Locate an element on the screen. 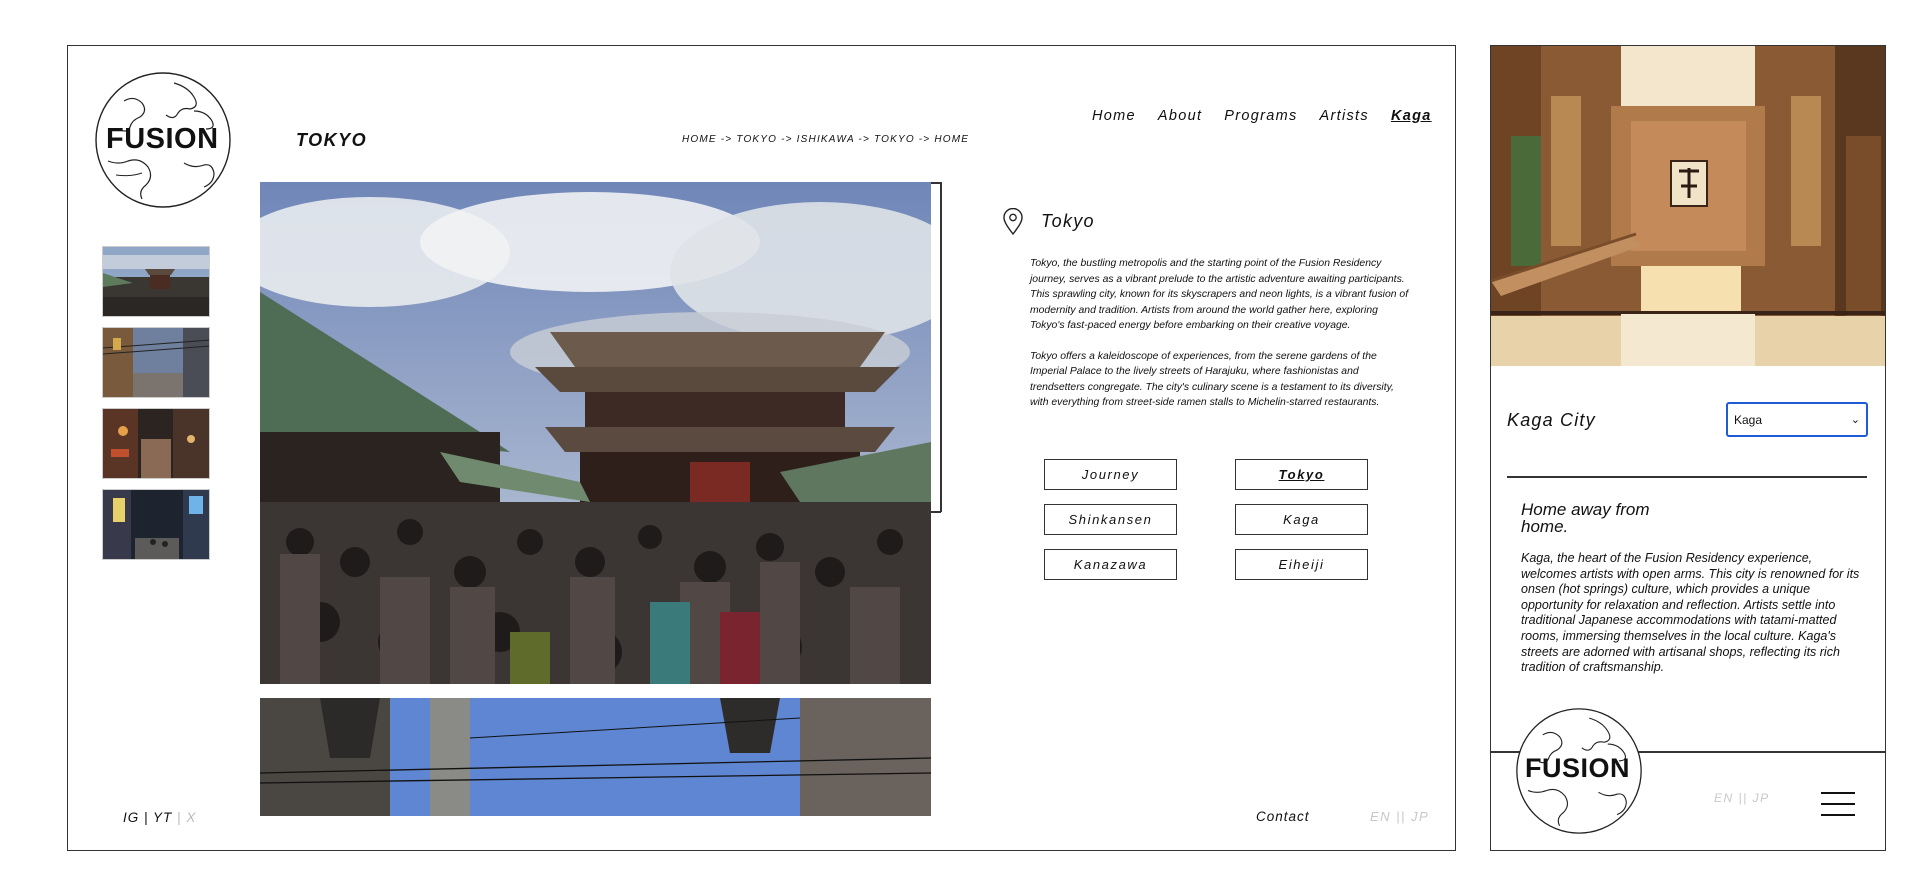 This screenshot has width=1918, height=891. mobile-fusion-logo: FUSION is located at coordinates (1579, 771).